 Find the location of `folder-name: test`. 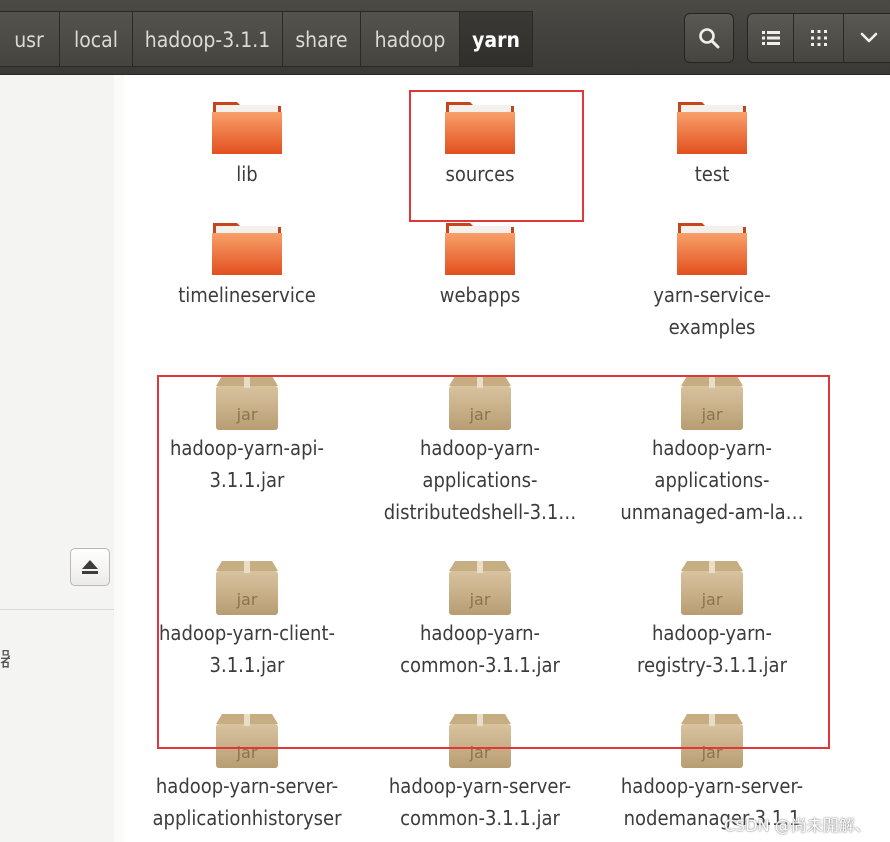

folder-name: test is located at coordinates (712, 174).